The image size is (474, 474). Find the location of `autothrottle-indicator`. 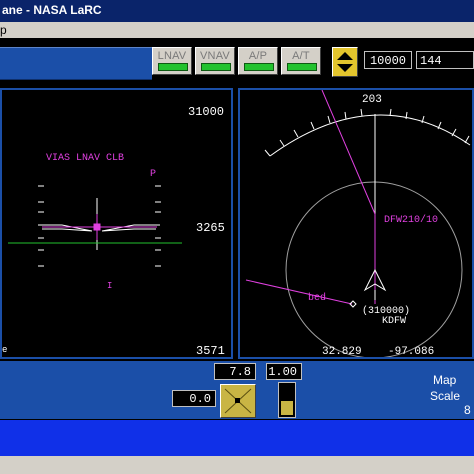

autothrottle-indicator is located at coordinates (302, 67).